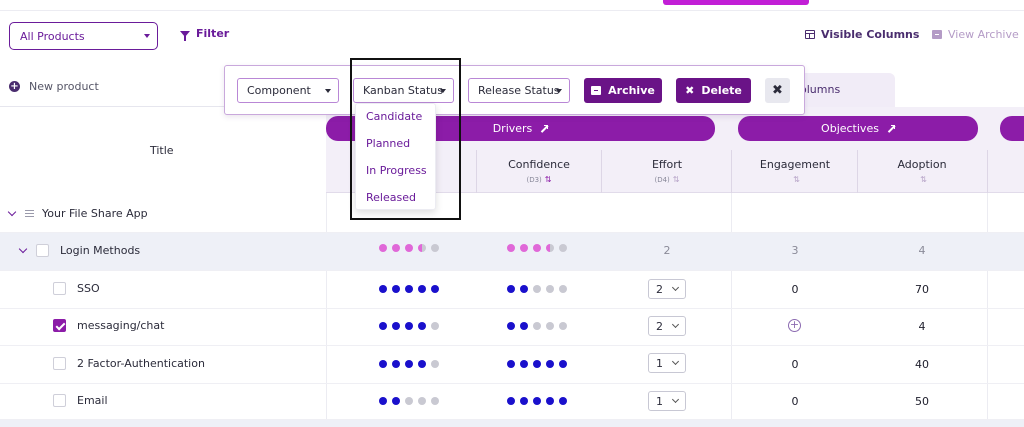 The width and height of the screenshot is (1024, 427). I want to click on confidence-column-header: Confidence, so click(539, 164).